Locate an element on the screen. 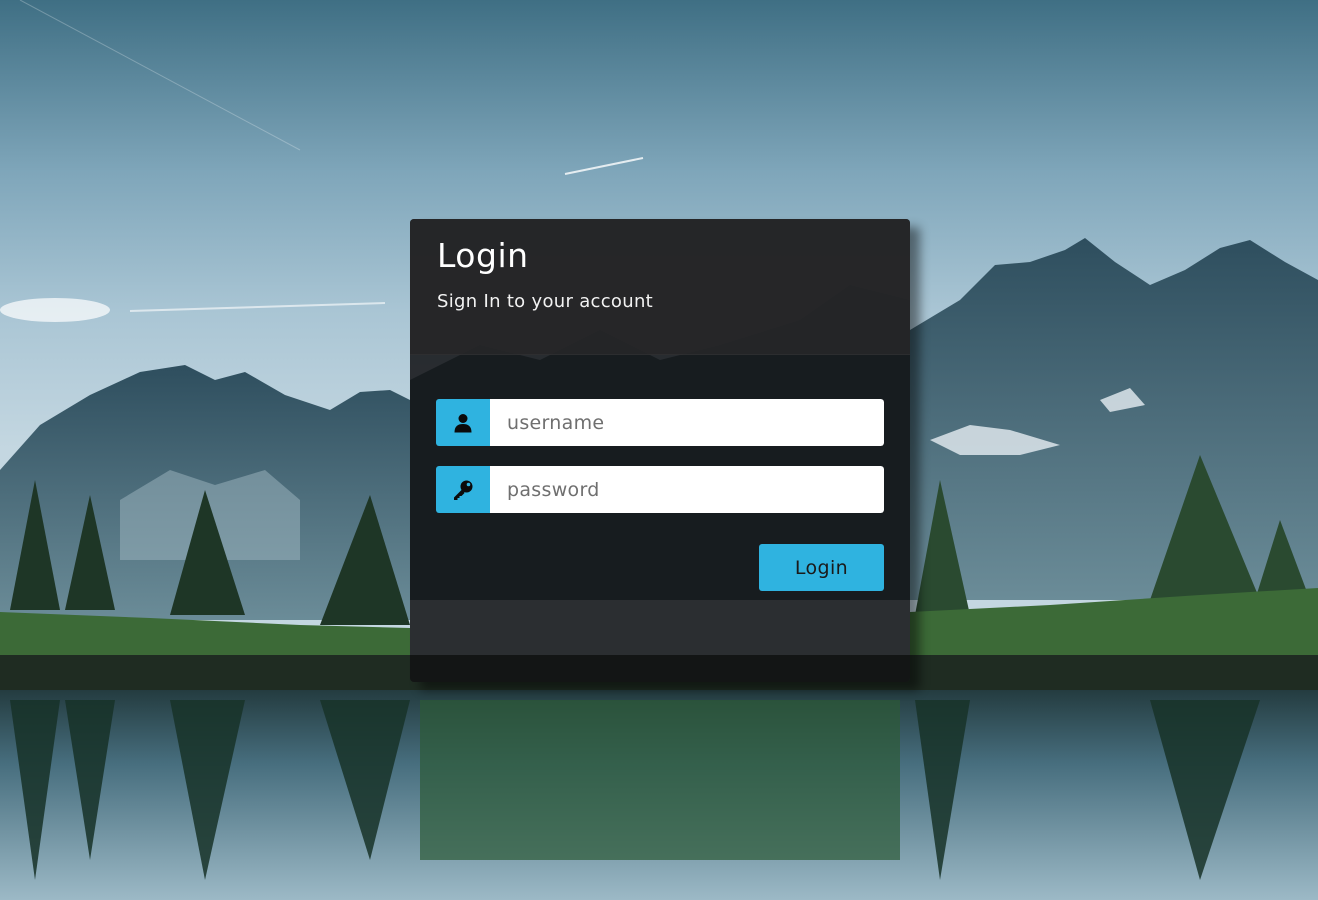  password-input is located at coordinates (687, 489).